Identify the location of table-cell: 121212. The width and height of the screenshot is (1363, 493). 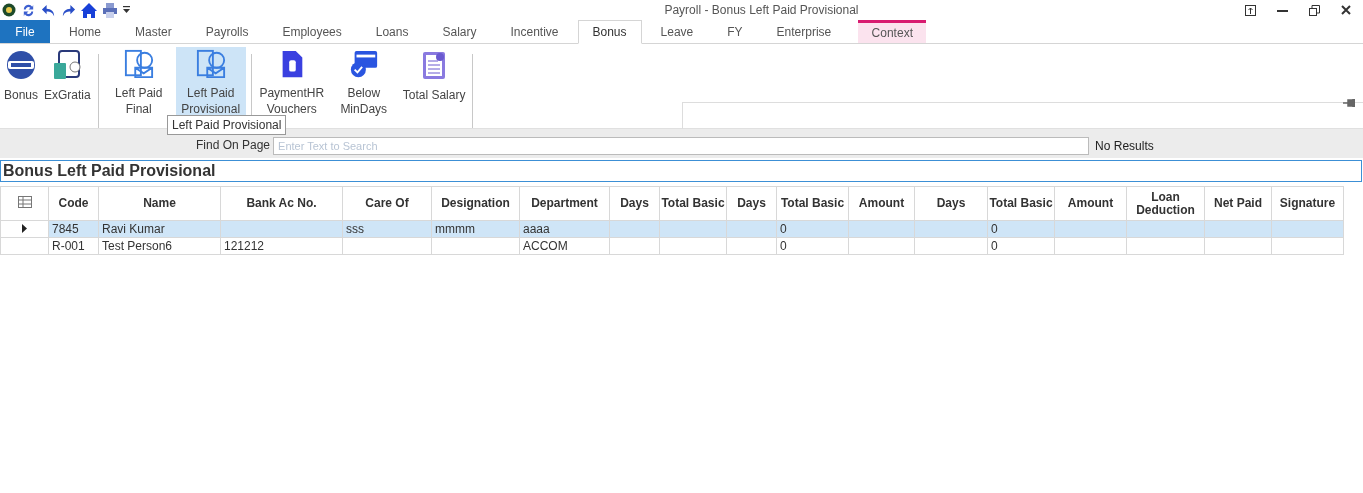
(244, 246).